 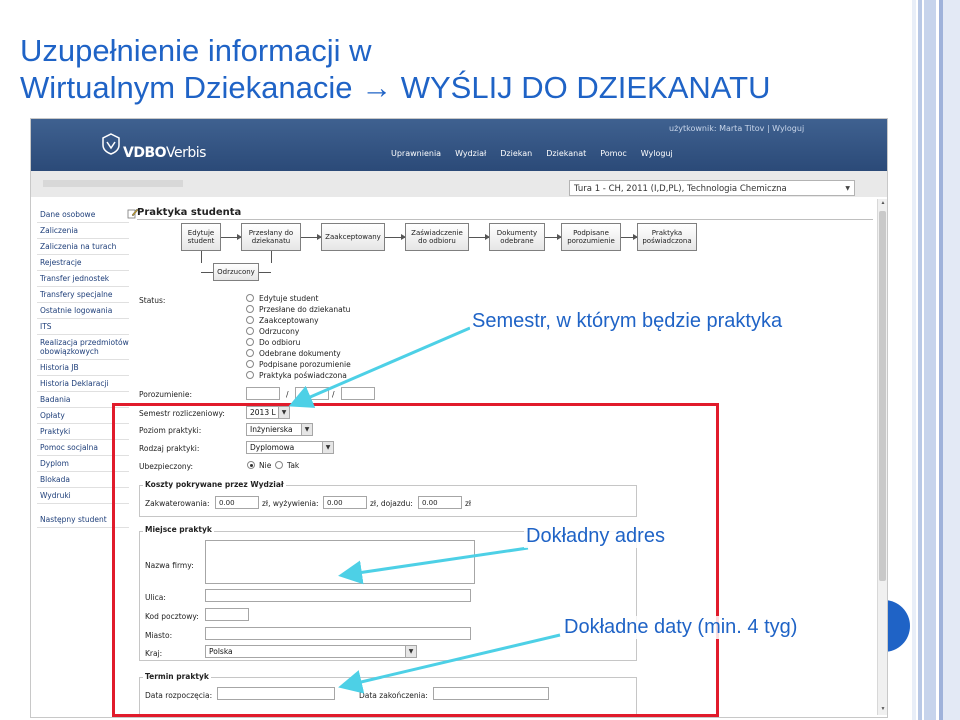 What do you see at coordinates (936, 360) in the screenshot?
I see `slide-decoration-stripes` at bounding box center [936, 360].